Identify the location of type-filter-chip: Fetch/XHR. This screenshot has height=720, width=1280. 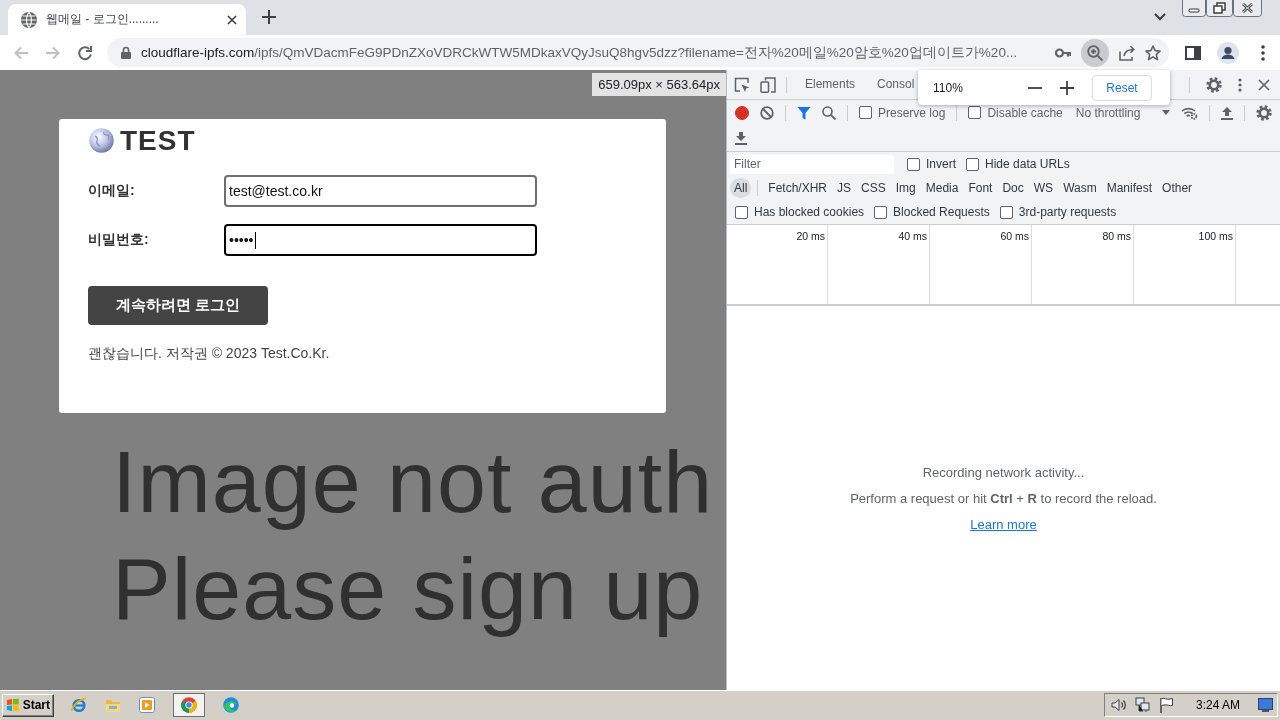
(798, 188).